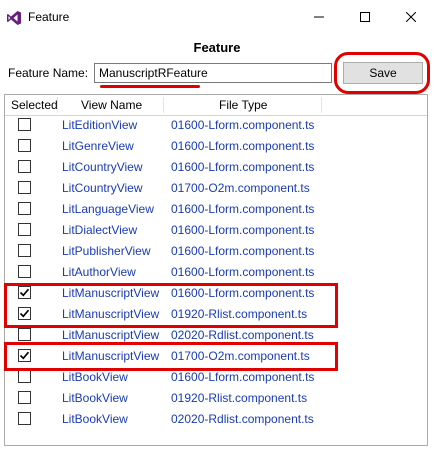  I want to click on annotation-highlight-row, so click(171, 356).